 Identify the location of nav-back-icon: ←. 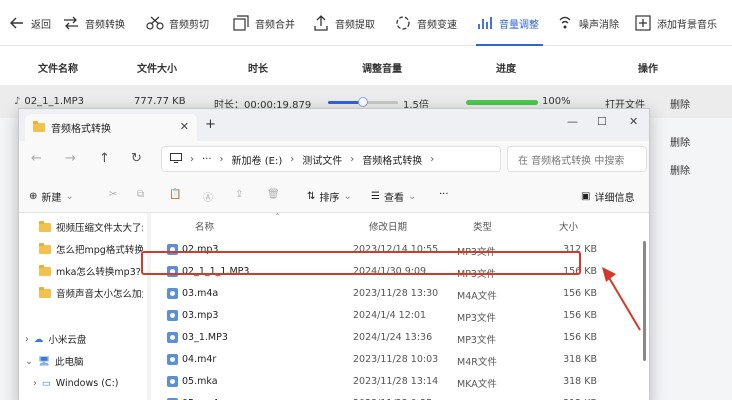
(36, 158).